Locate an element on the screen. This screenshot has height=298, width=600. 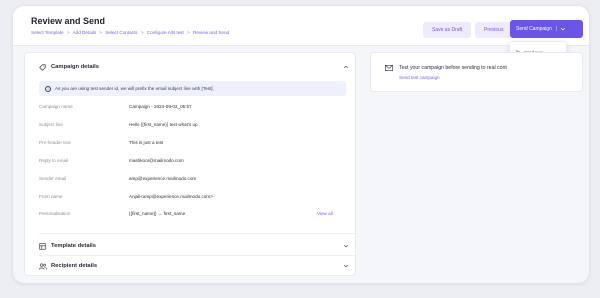
breadcrumb-configure-ab-test: Configure A/B test is located at coordinates (165, 32).